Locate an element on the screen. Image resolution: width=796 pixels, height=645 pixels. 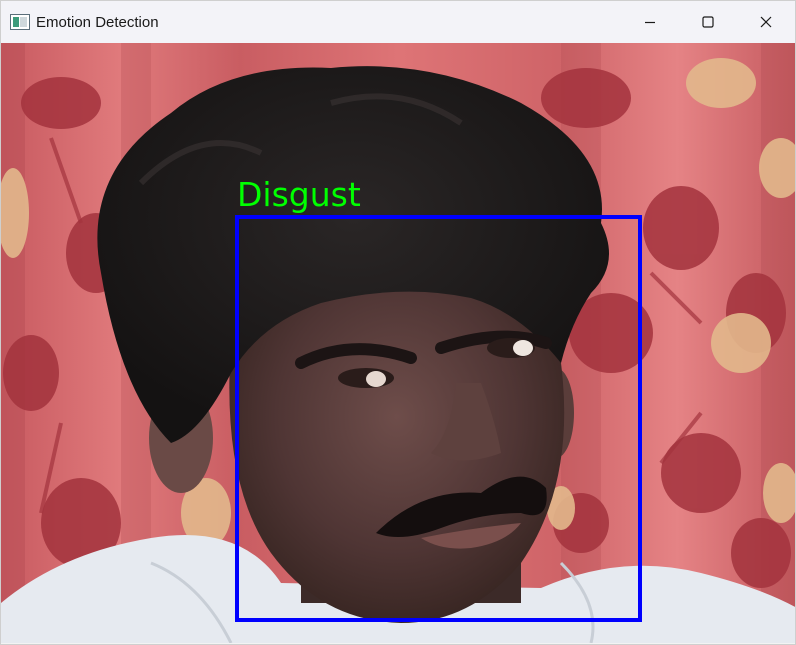
close-button is located at coordinates (766, 22).